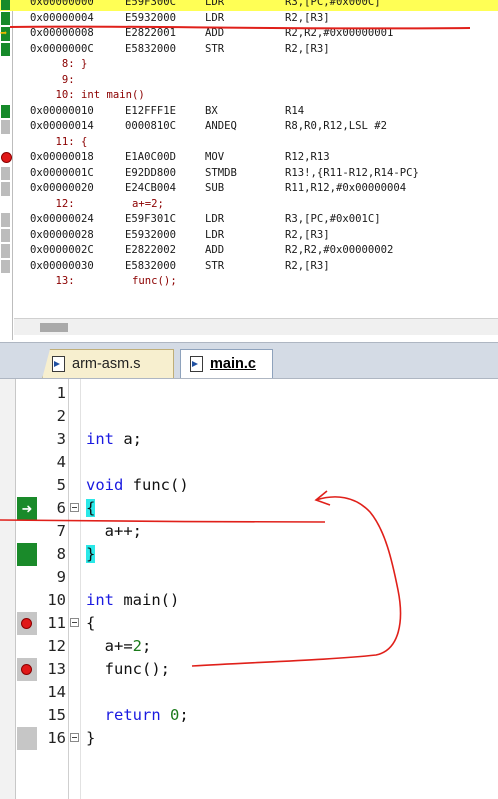  I want to click on address: 0x00000008, so click(62, 33).